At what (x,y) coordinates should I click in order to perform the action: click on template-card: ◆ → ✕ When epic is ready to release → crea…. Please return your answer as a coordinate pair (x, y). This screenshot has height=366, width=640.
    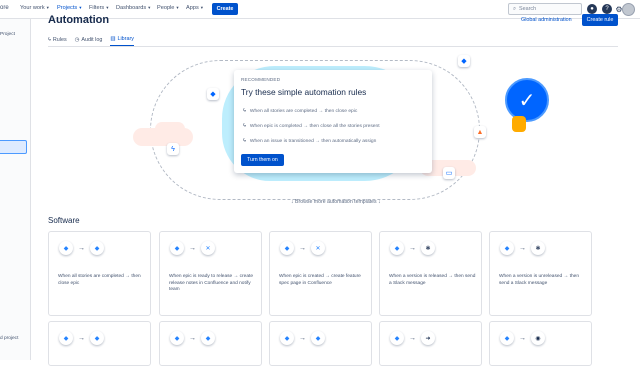
    Looking at the image, I should click on (210, 273).